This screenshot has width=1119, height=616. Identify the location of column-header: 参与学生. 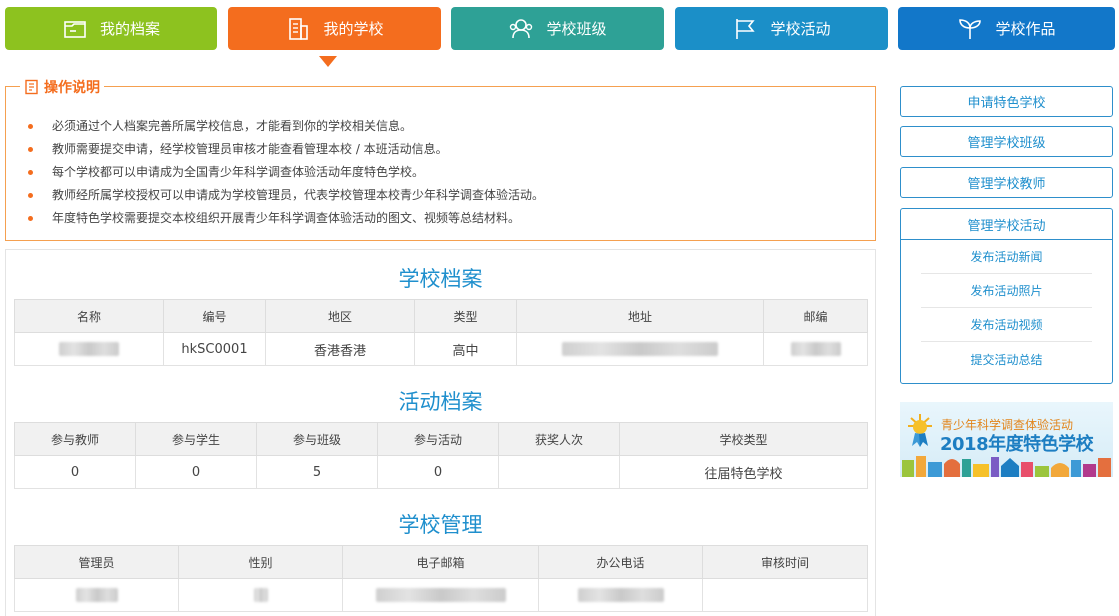
(196, 439).